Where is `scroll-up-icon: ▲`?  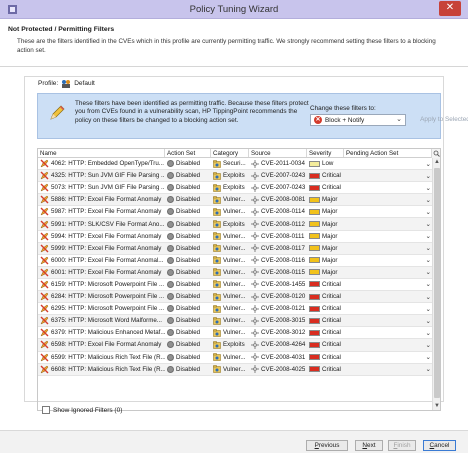
scroll-up-icon: ▲ is located at coordinates (436, 162).